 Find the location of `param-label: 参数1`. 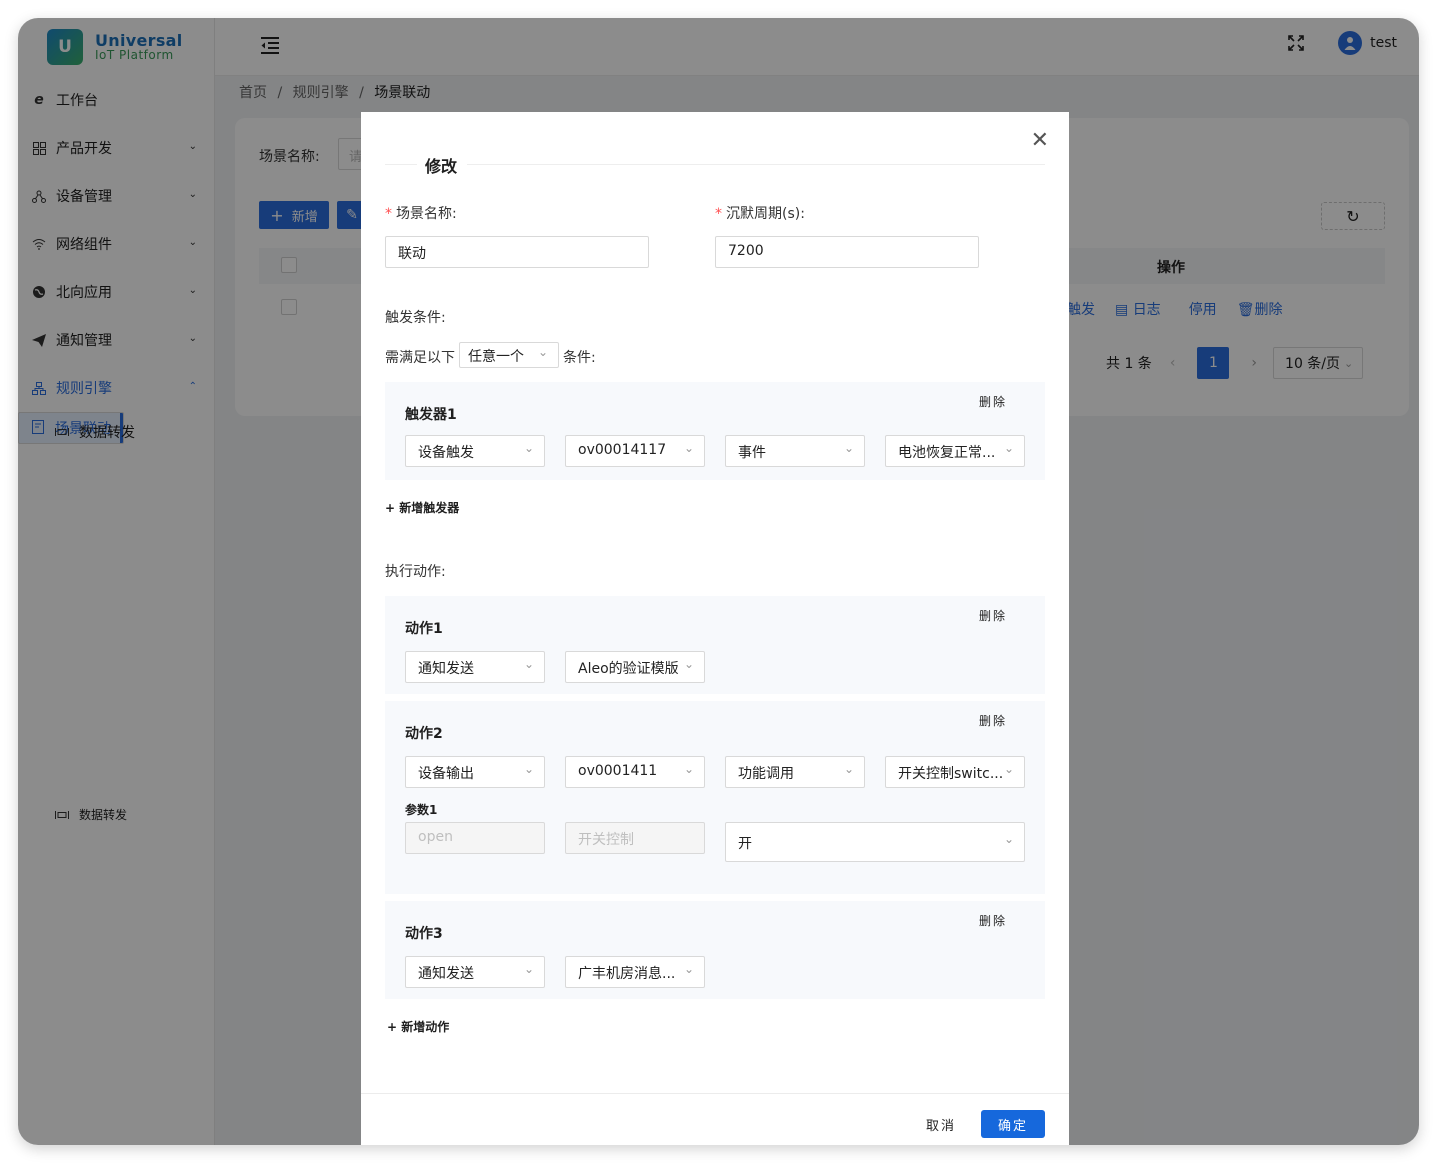

param-label: 参数1 is located at coordinates (421, 809).